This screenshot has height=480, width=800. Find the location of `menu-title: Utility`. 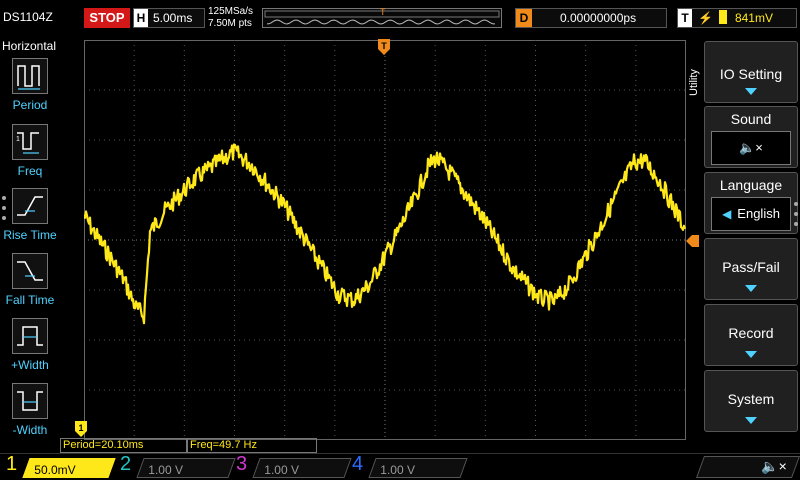

menu-title: Utility is located at coordinates (694, 82).